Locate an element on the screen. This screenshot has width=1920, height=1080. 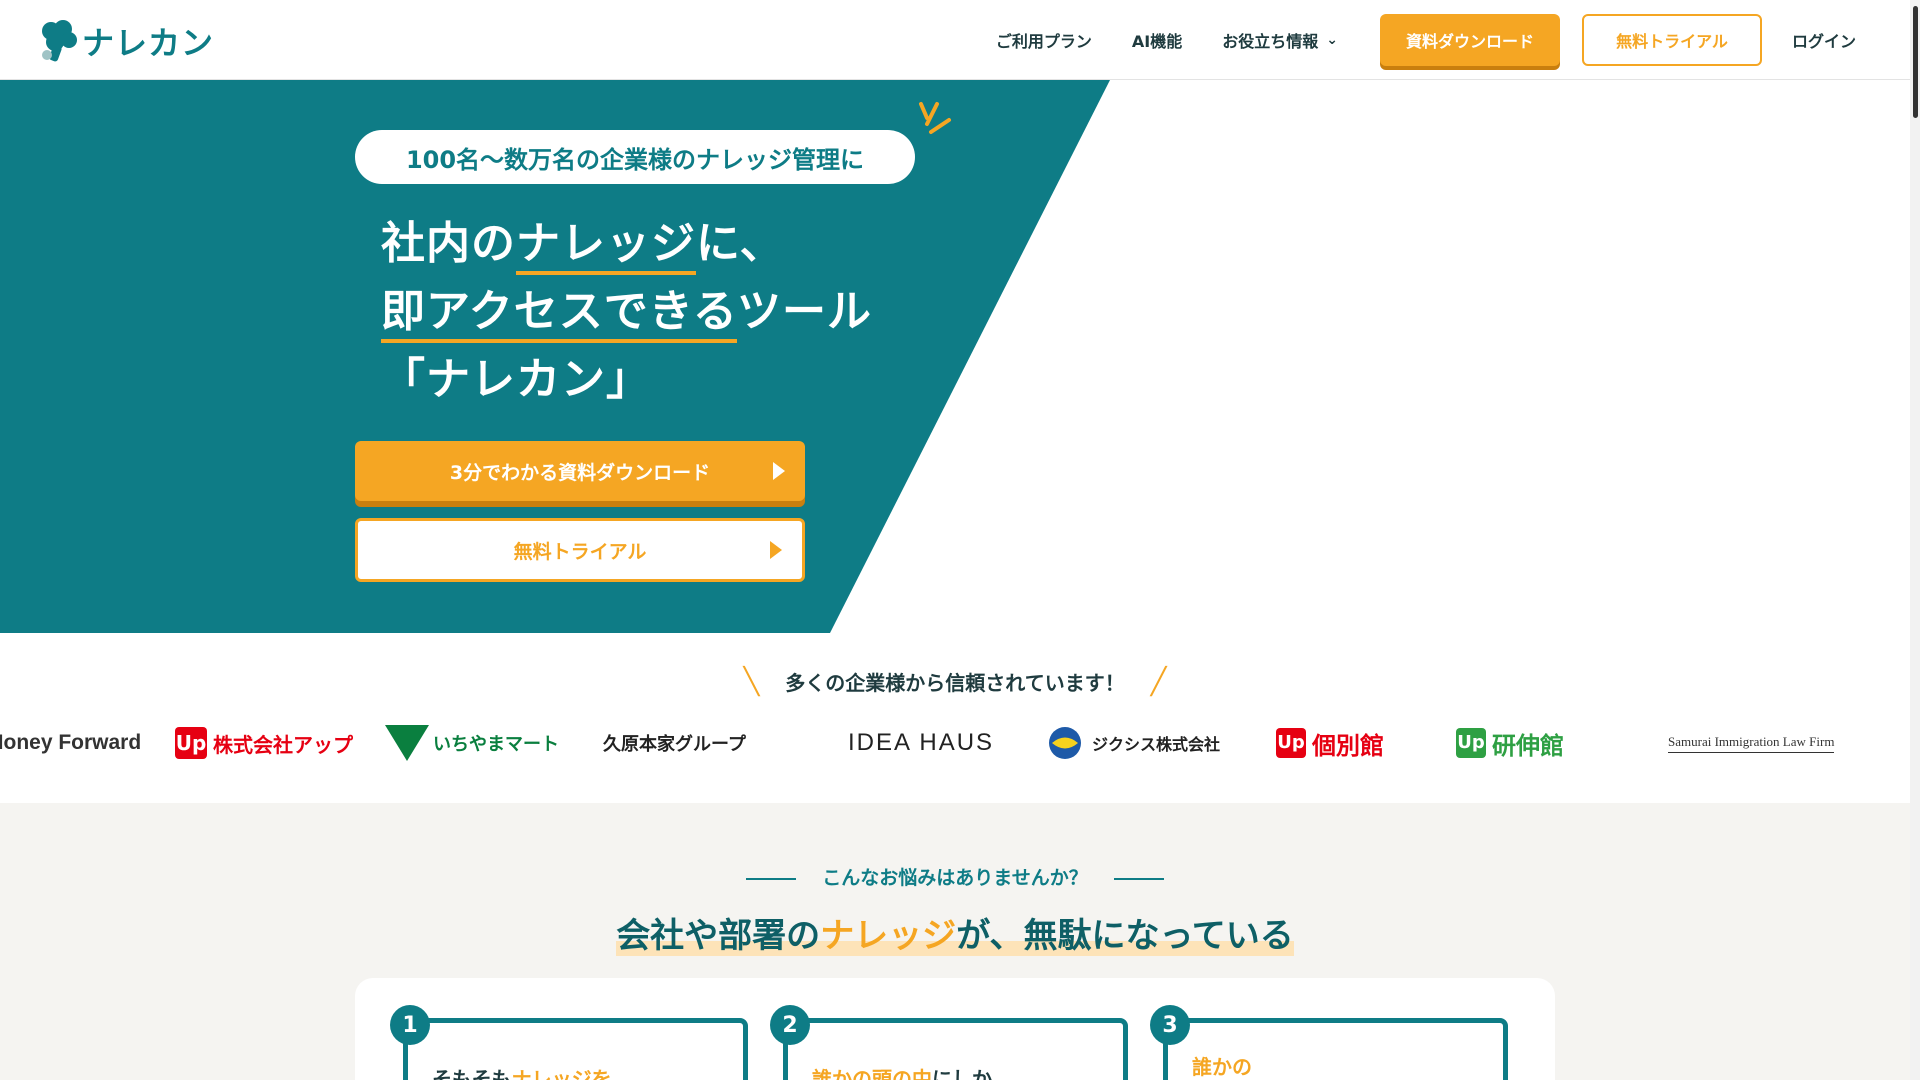
ichiyama-mark-icon is located at coordinates (407, 743).